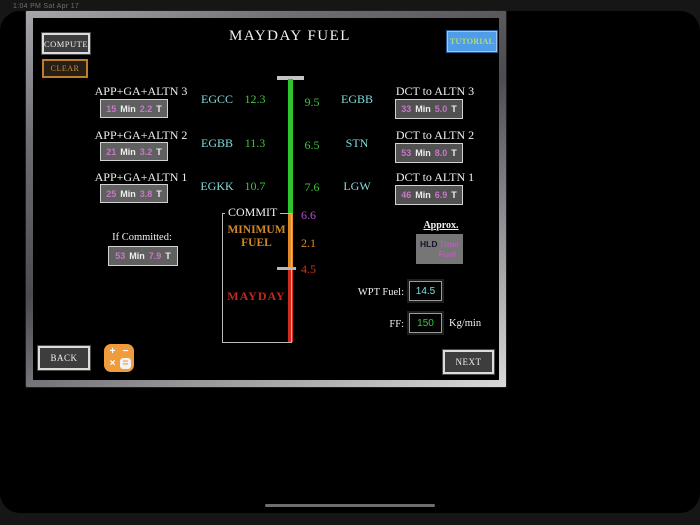 The height and width of the screenshot is (525, 700). I want to click on fuel-bar-green-segment, so click(290, 146).